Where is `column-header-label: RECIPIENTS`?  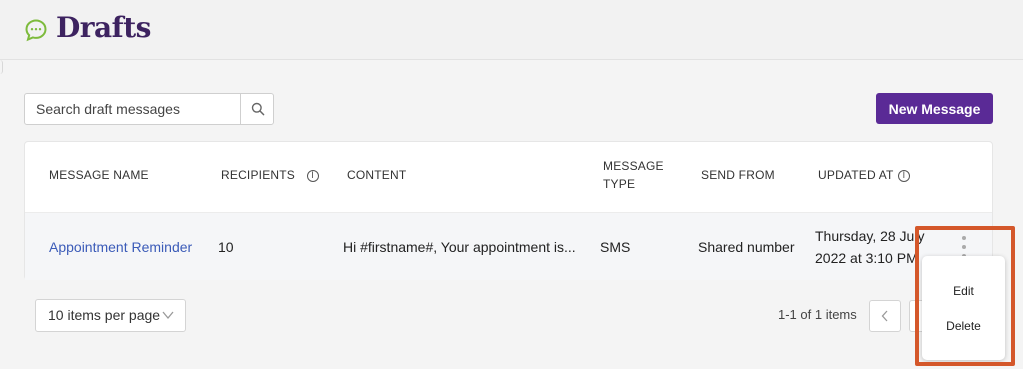
column-header-label: RECIPIENTS is located at coordinates (258, 175).